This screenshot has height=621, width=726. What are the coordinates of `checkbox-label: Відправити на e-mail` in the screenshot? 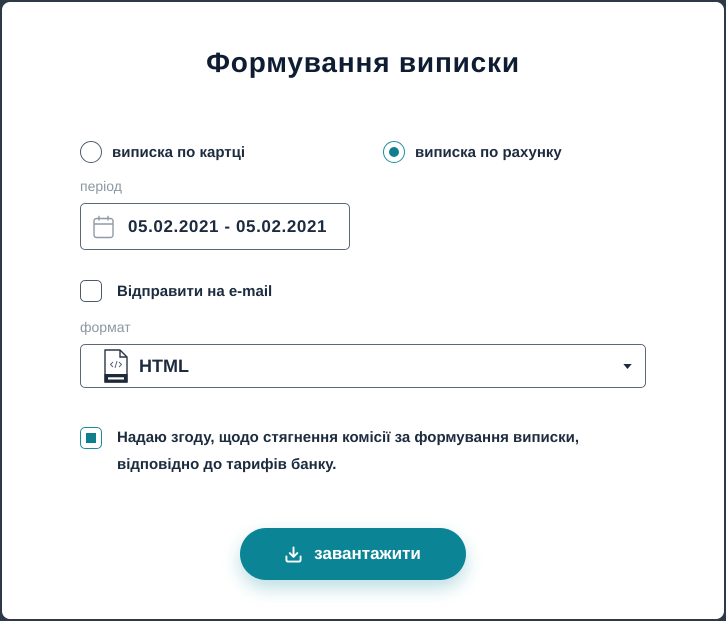 It's located at (194, 291).